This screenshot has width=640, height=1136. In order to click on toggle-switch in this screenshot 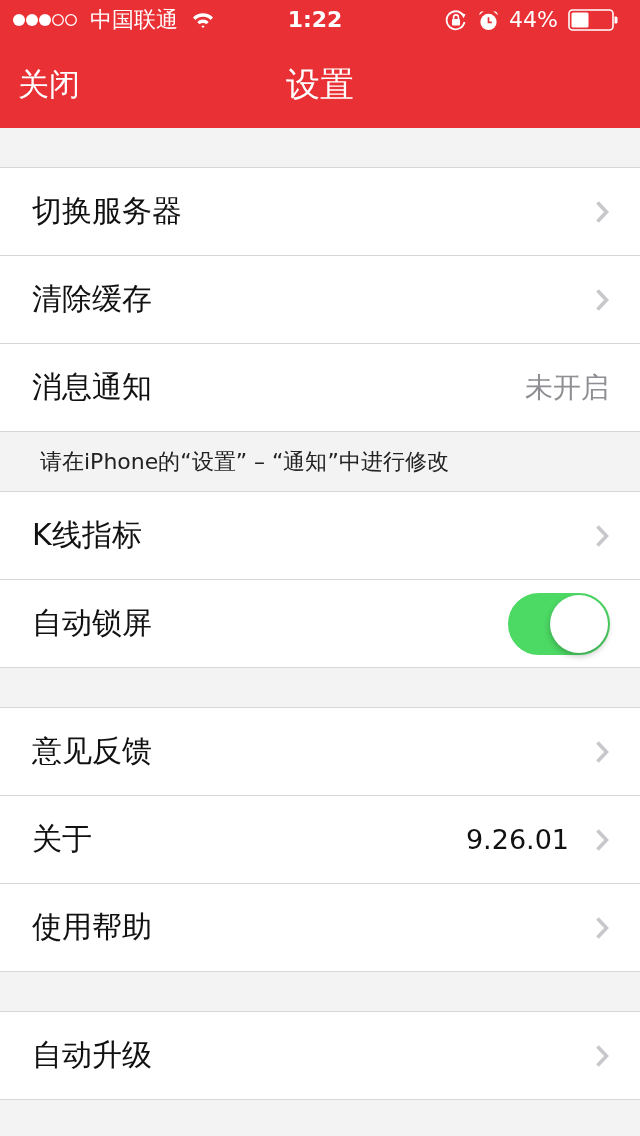, I will do `click(559, 623)`.